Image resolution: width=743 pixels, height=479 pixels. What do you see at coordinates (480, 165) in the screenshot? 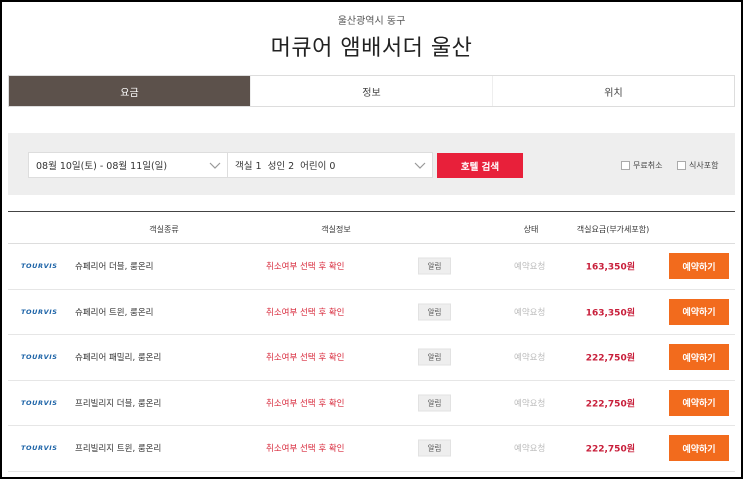
I see `hotel-search-button: 호텔 검색` at bounding box center [480, 165].